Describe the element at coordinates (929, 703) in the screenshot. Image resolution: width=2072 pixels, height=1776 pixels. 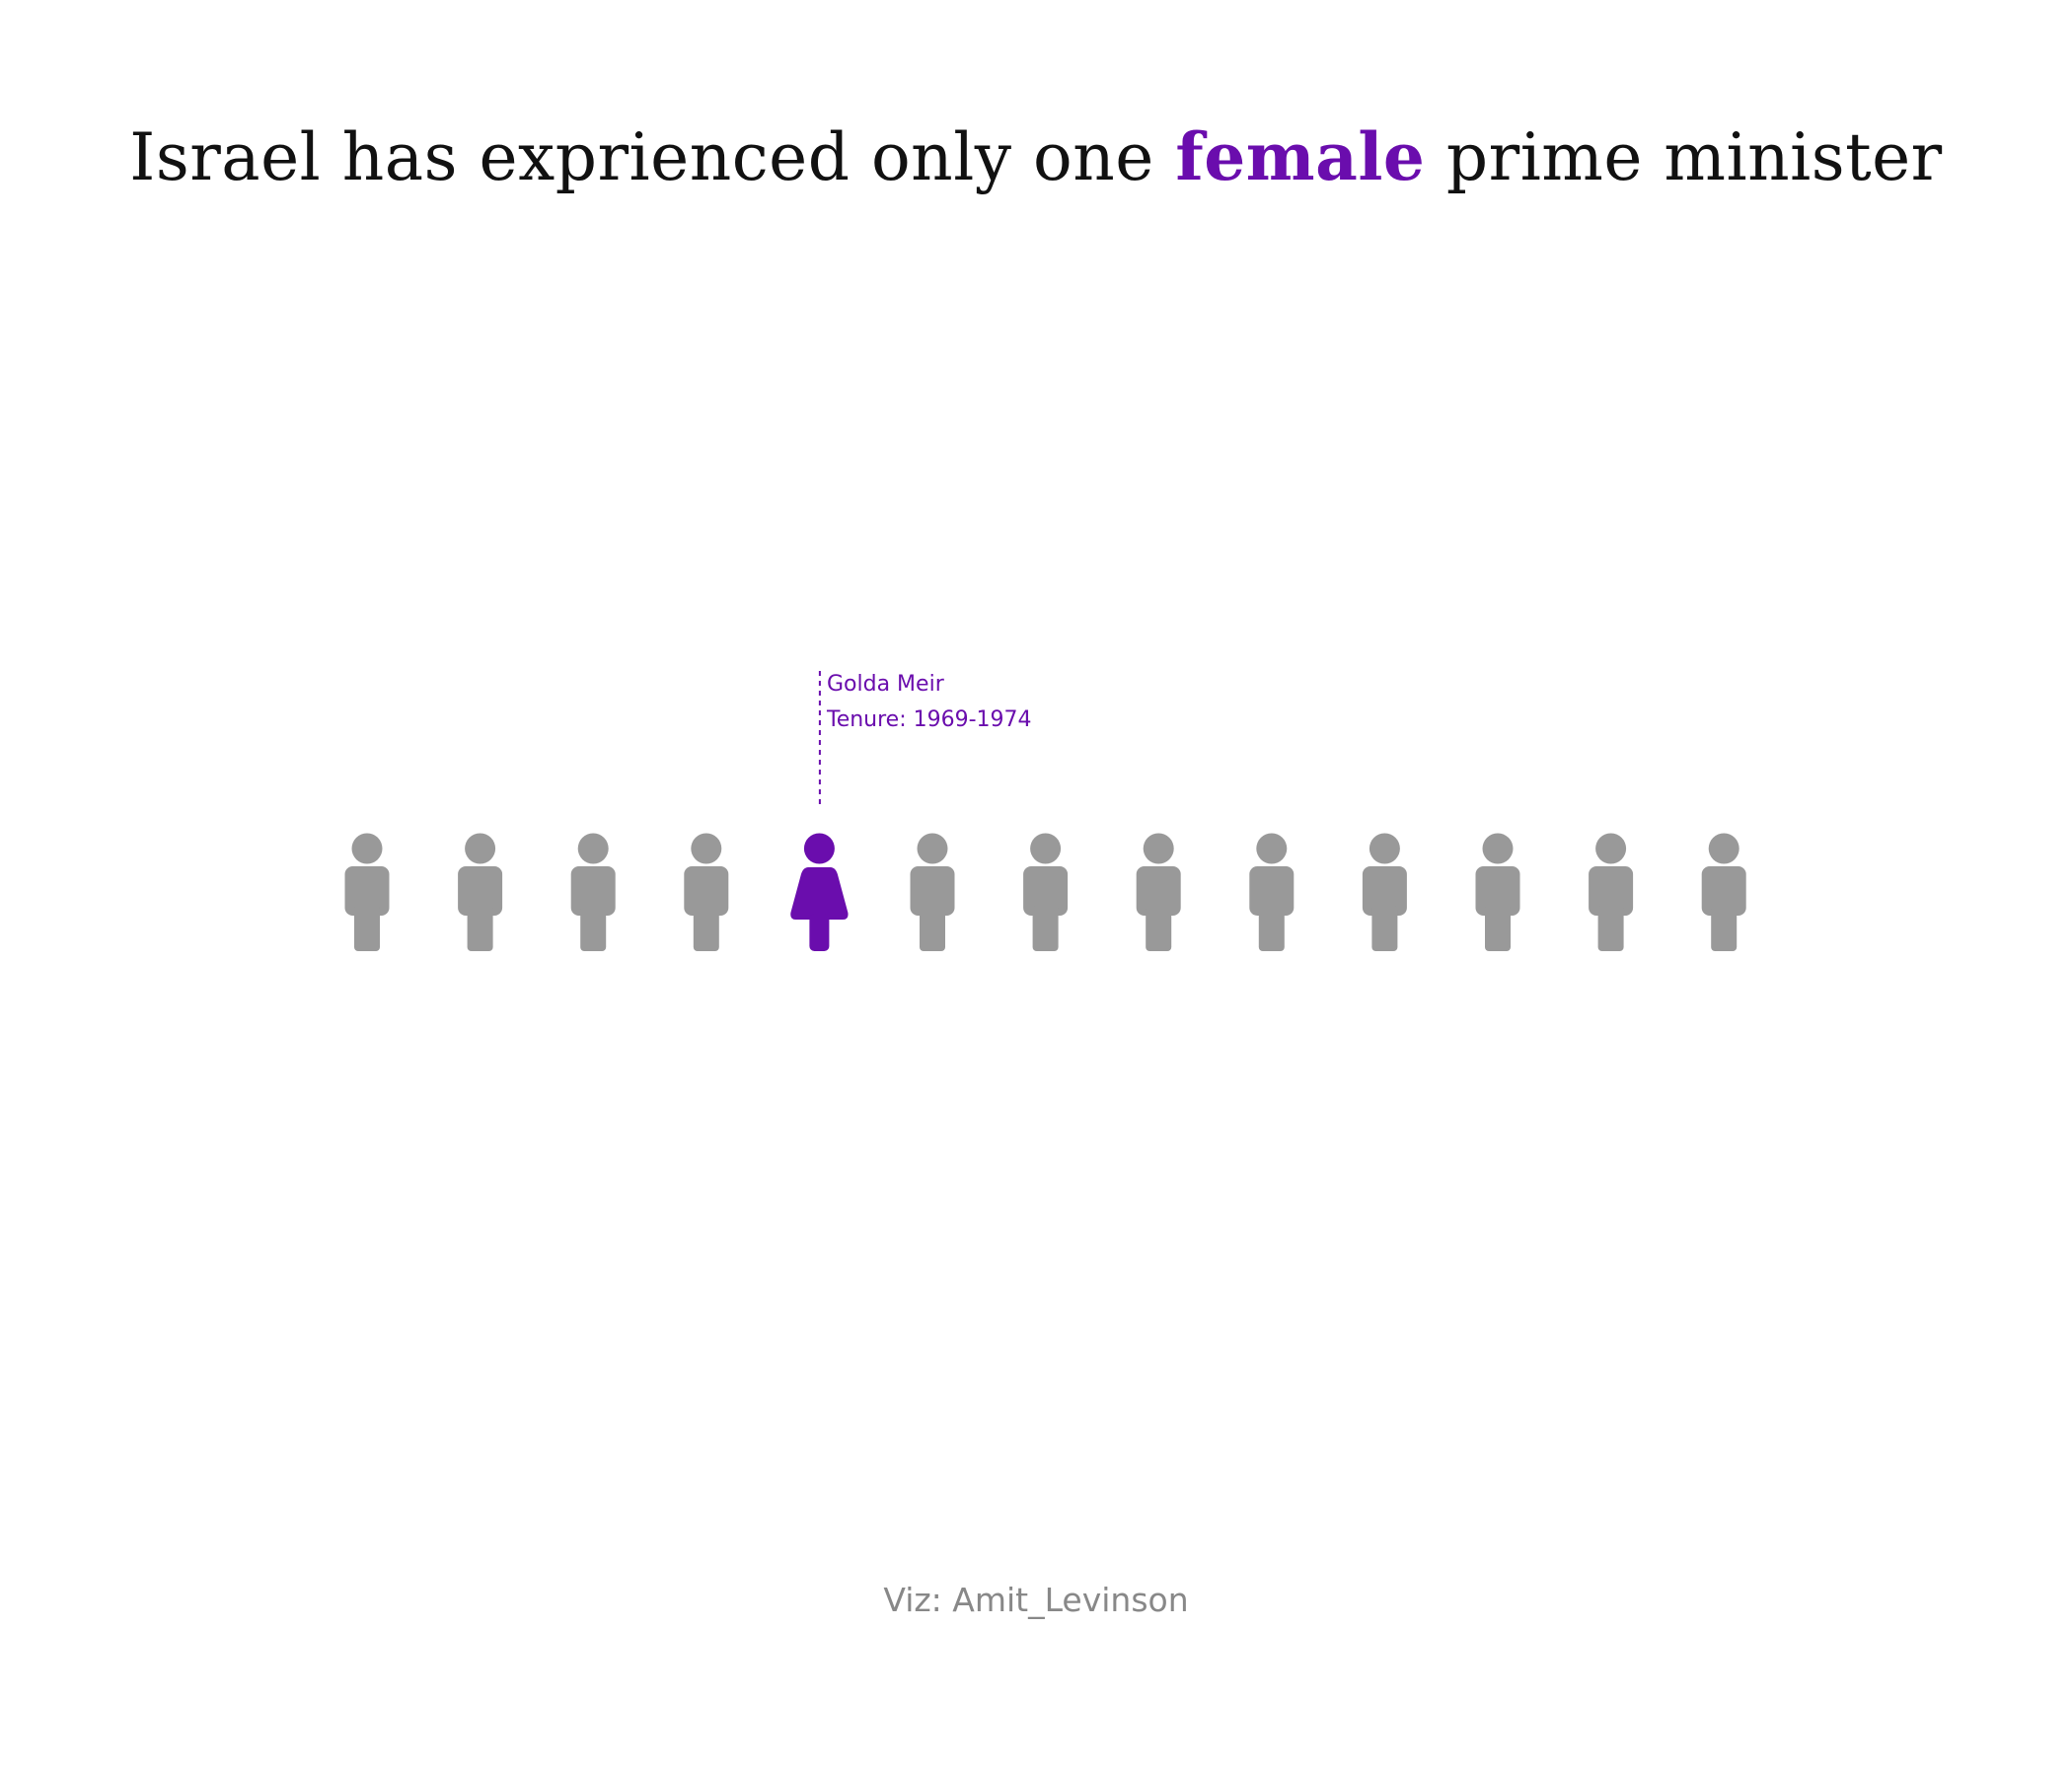
I see `annotation: Golda Meir Tenure: 1969-1974` at that location.